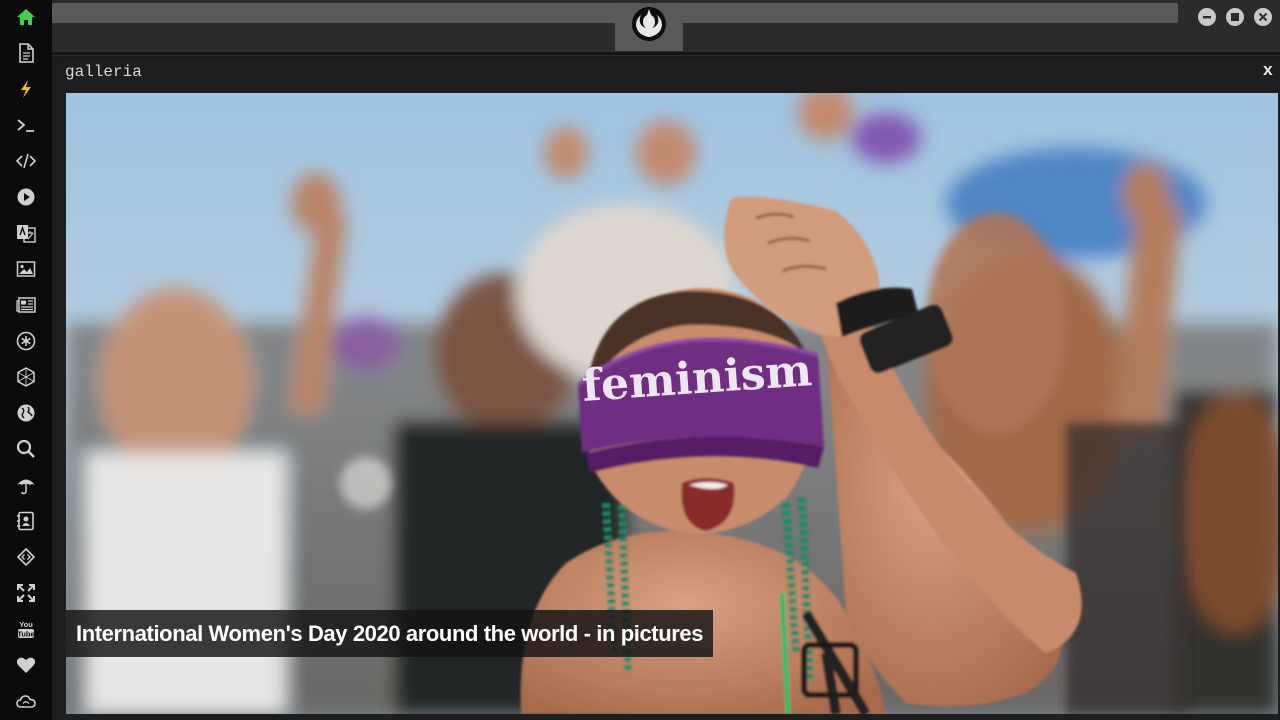 This screenshot has height=720, width=1280. What do you see at coordinates (26, 89) in the screenshot?
I see `lightning-icon` at bounding box center [26, 89].